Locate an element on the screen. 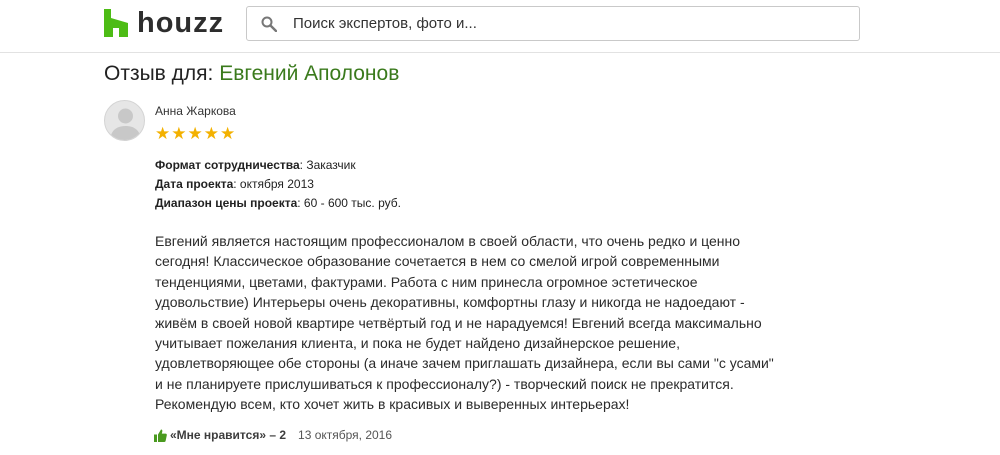 The width and height of the screenshot is (1000, 455). houzz-logo: houzz is located at coordinates (164, 23).